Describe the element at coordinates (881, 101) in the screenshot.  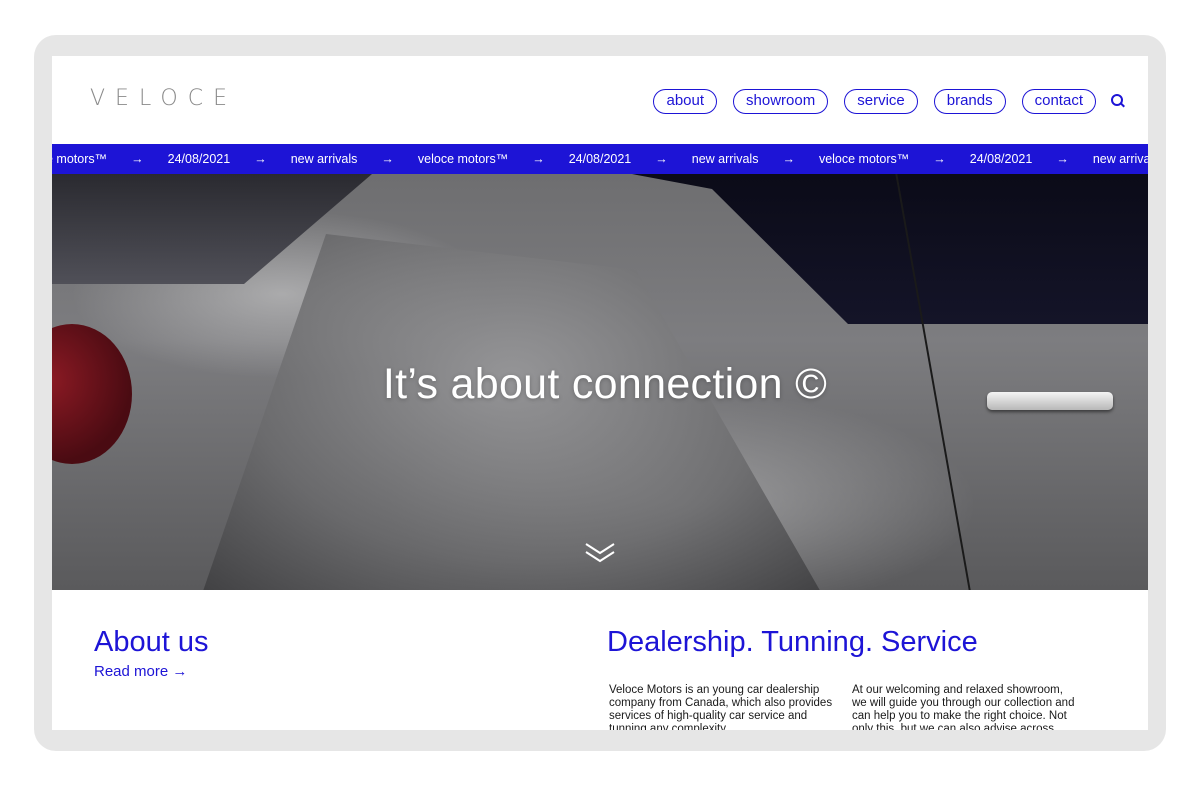
I see `nav-service: service` at that location.